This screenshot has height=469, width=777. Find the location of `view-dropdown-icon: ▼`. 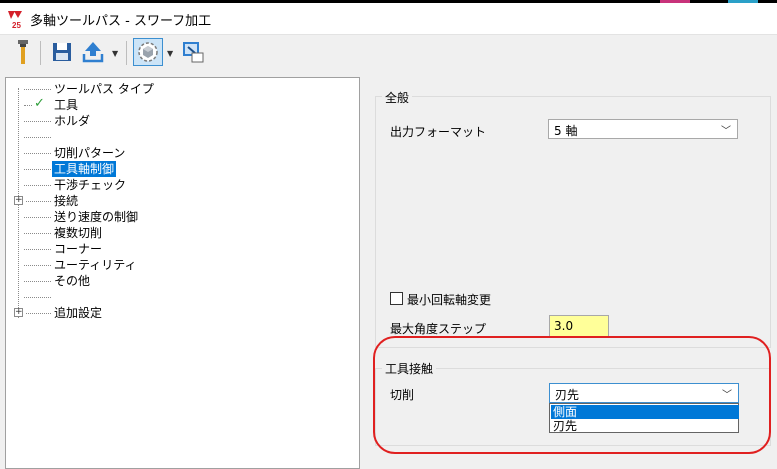

view-dropdown-icon: ▼ is located at coordinates (170, 53).